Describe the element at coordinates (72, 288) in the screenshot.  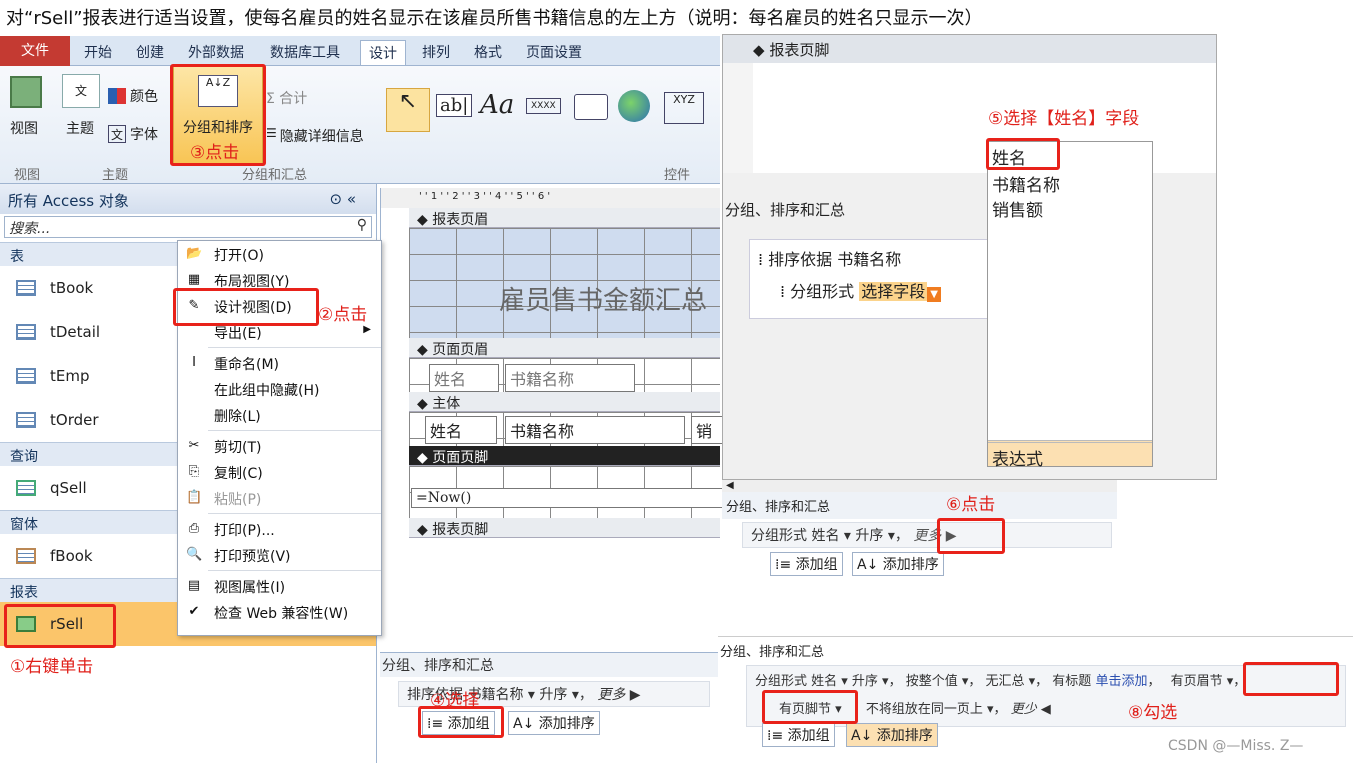
I see `nav-item-label: tBook` at that location.